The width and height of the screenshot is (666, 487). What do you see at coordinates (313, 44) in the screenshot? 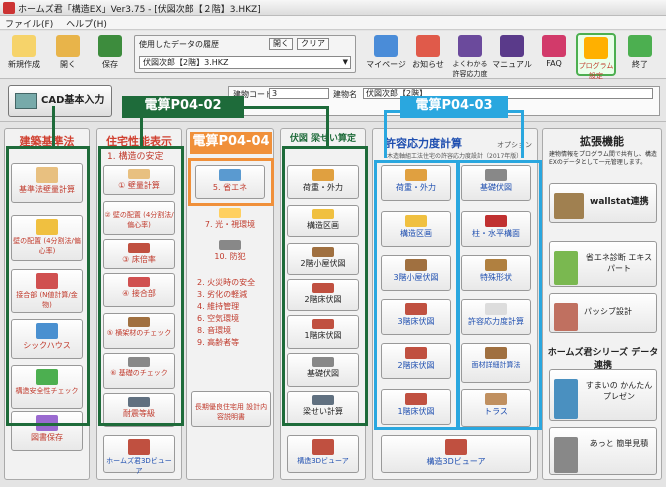
I see `history-clear-button: クリア` at bounding box center [313, 44].